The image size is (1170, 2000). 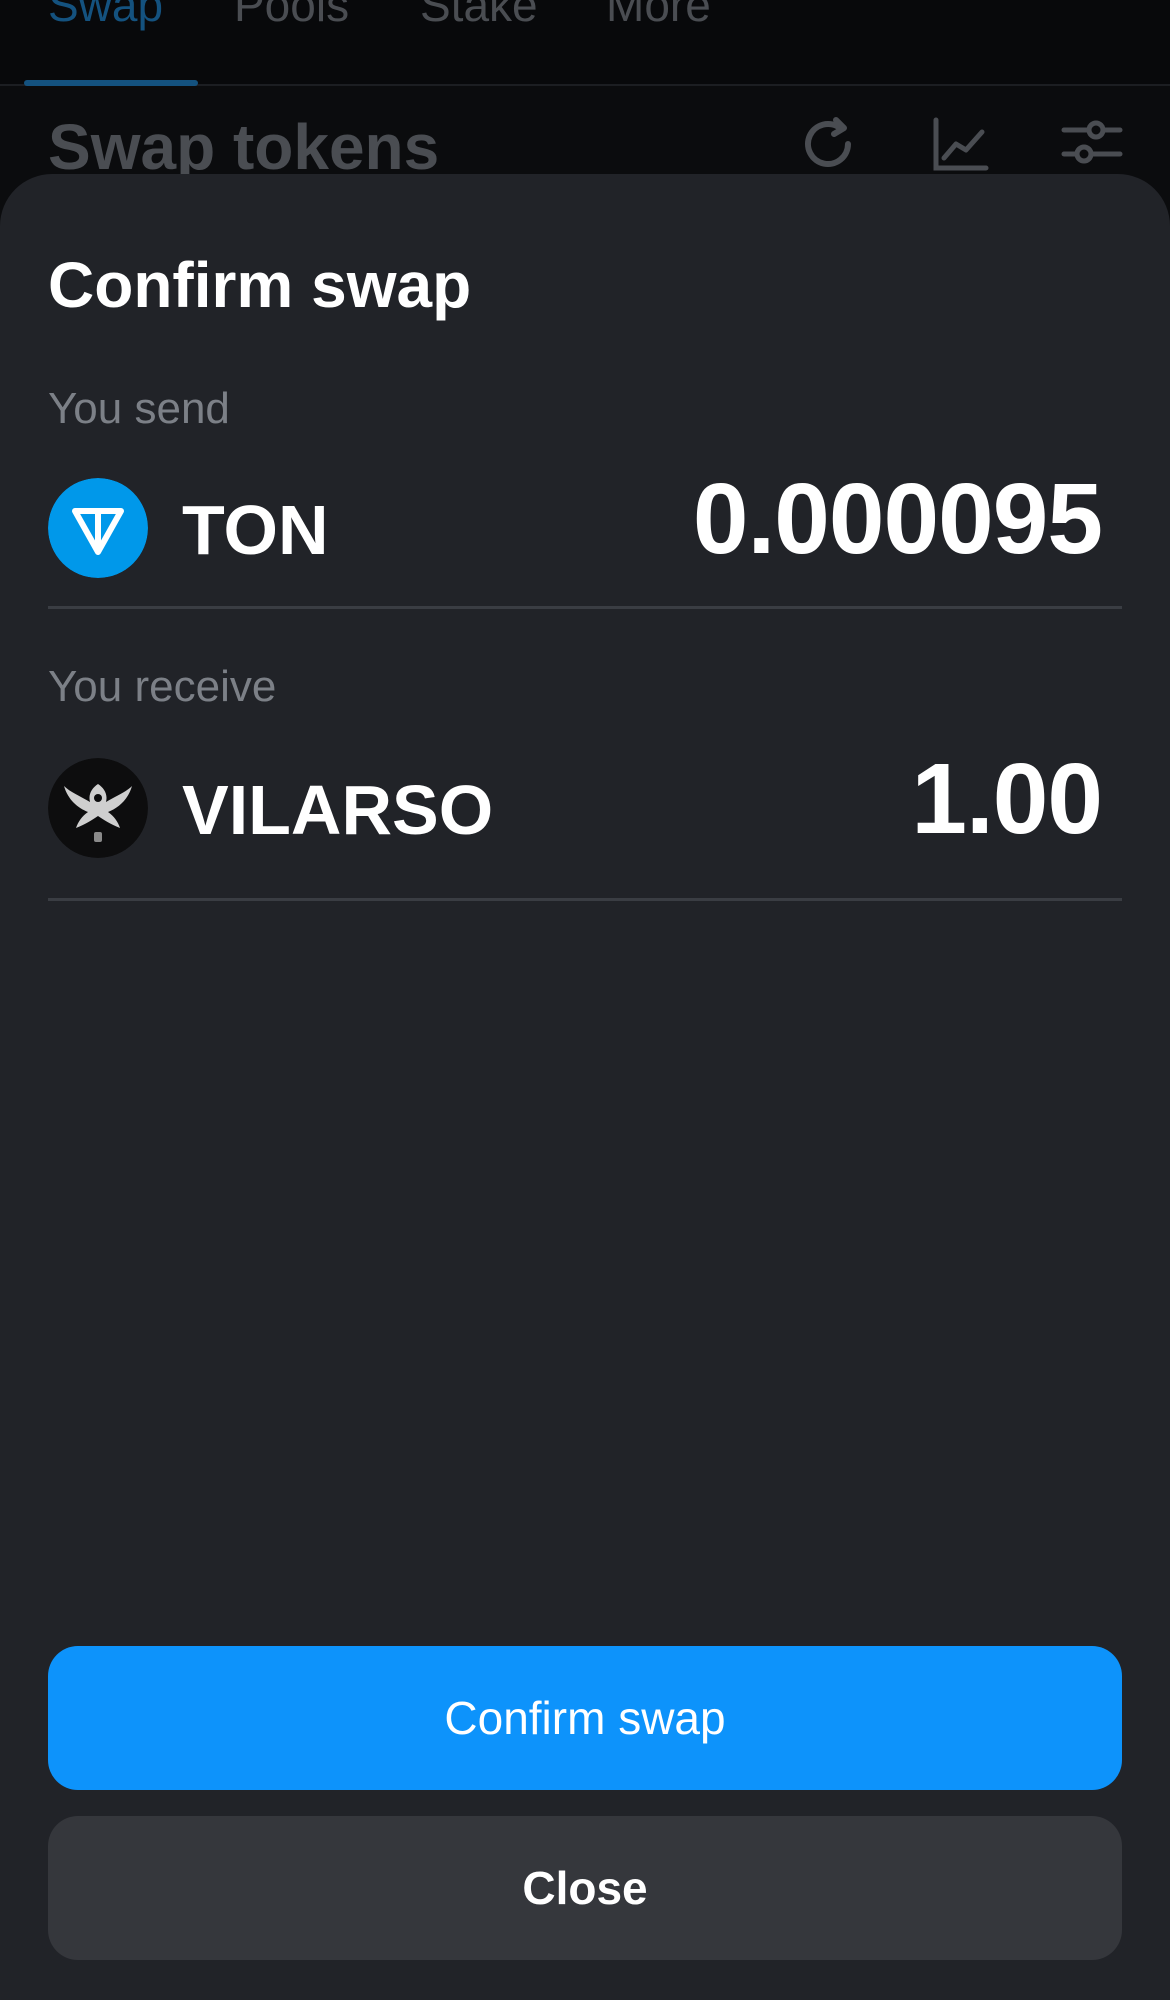 What do you see at coordinates (658, 16) in the screenshot?
I see `tab-more: More` at bounding box center [658, 16].